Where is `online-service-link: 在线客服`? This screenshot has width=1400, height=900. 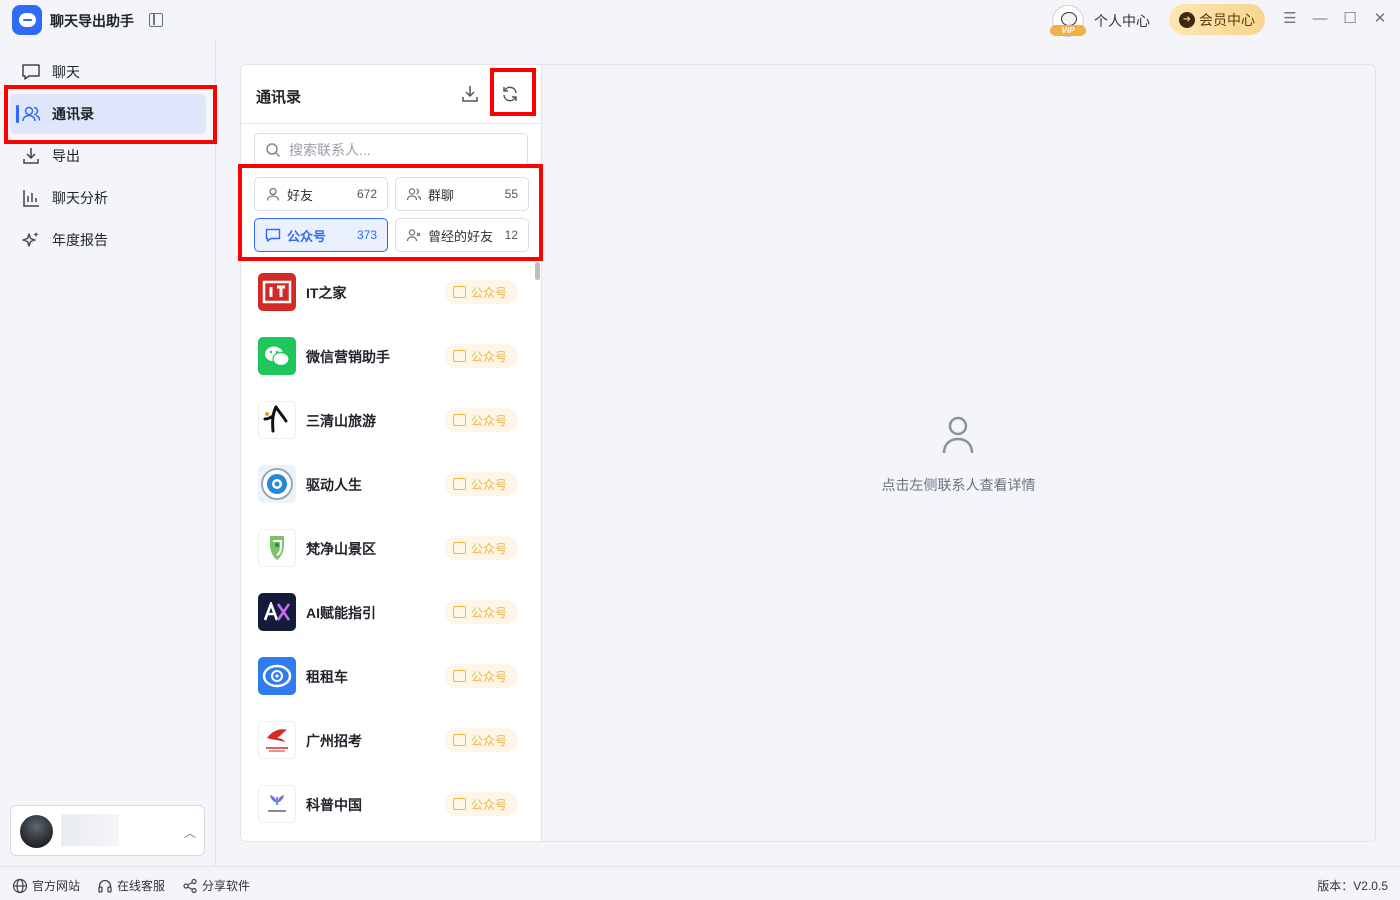 online-service-link: 在线客服 is located at coordinates (131, 885).